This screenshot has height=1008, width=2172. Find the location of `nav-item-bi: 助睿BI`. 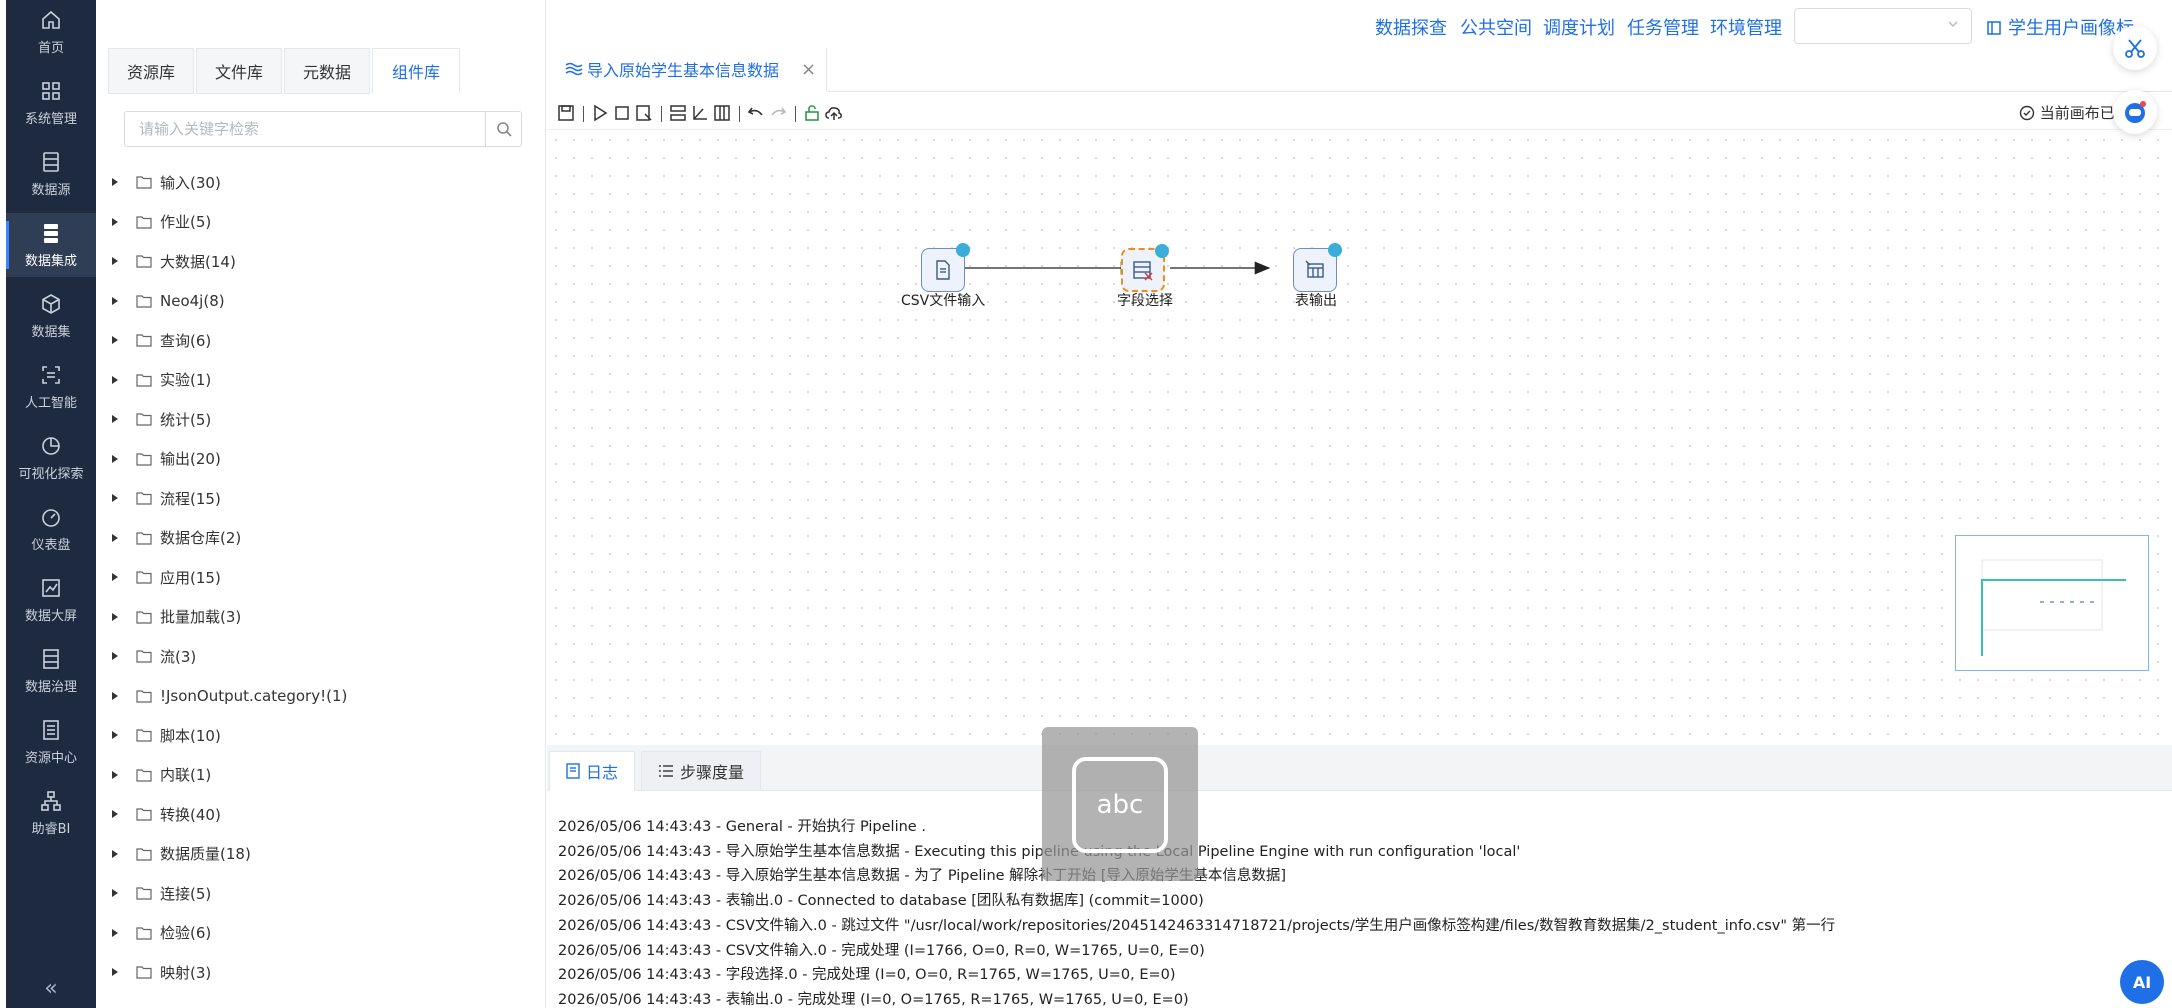

nav-item-bi: 助睿BI is located at coordinates (51, 813).